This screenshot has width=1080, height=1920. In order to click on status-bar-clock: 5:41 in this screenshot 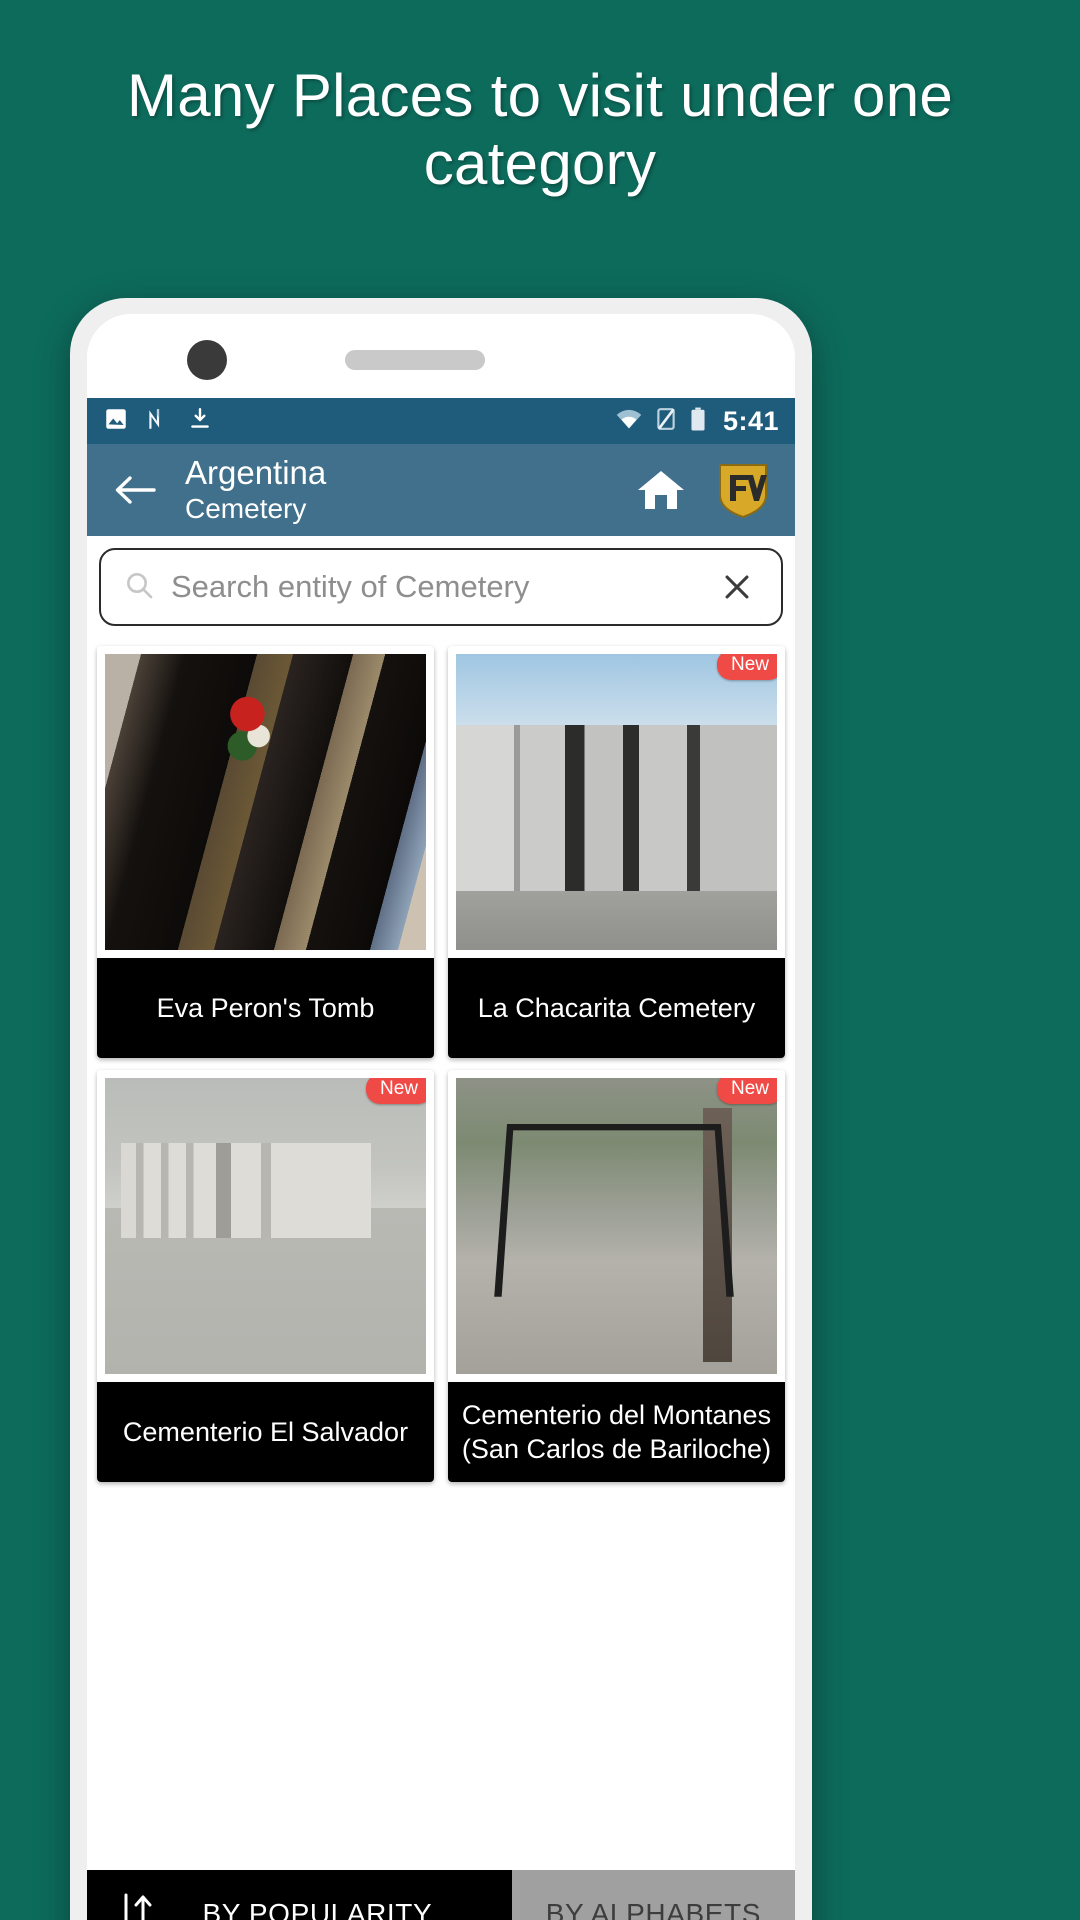, I will do `click(750, 420)`.